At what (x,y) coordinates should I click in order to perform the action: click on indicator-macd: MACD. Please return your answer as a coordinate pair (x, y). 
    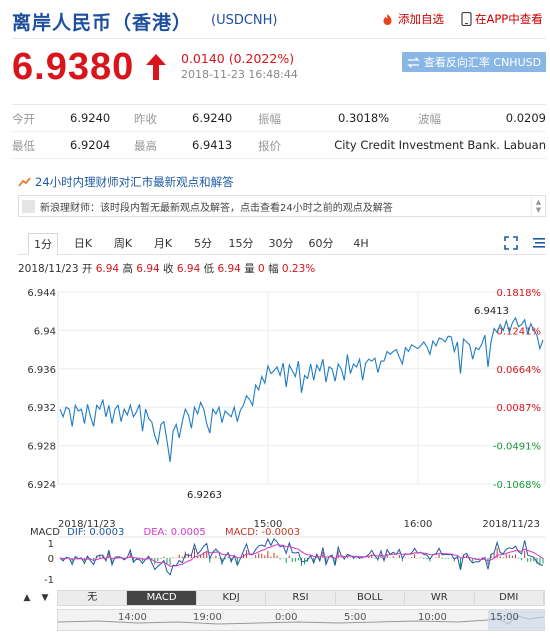
    Looking at the image, I should click on (162, 598).